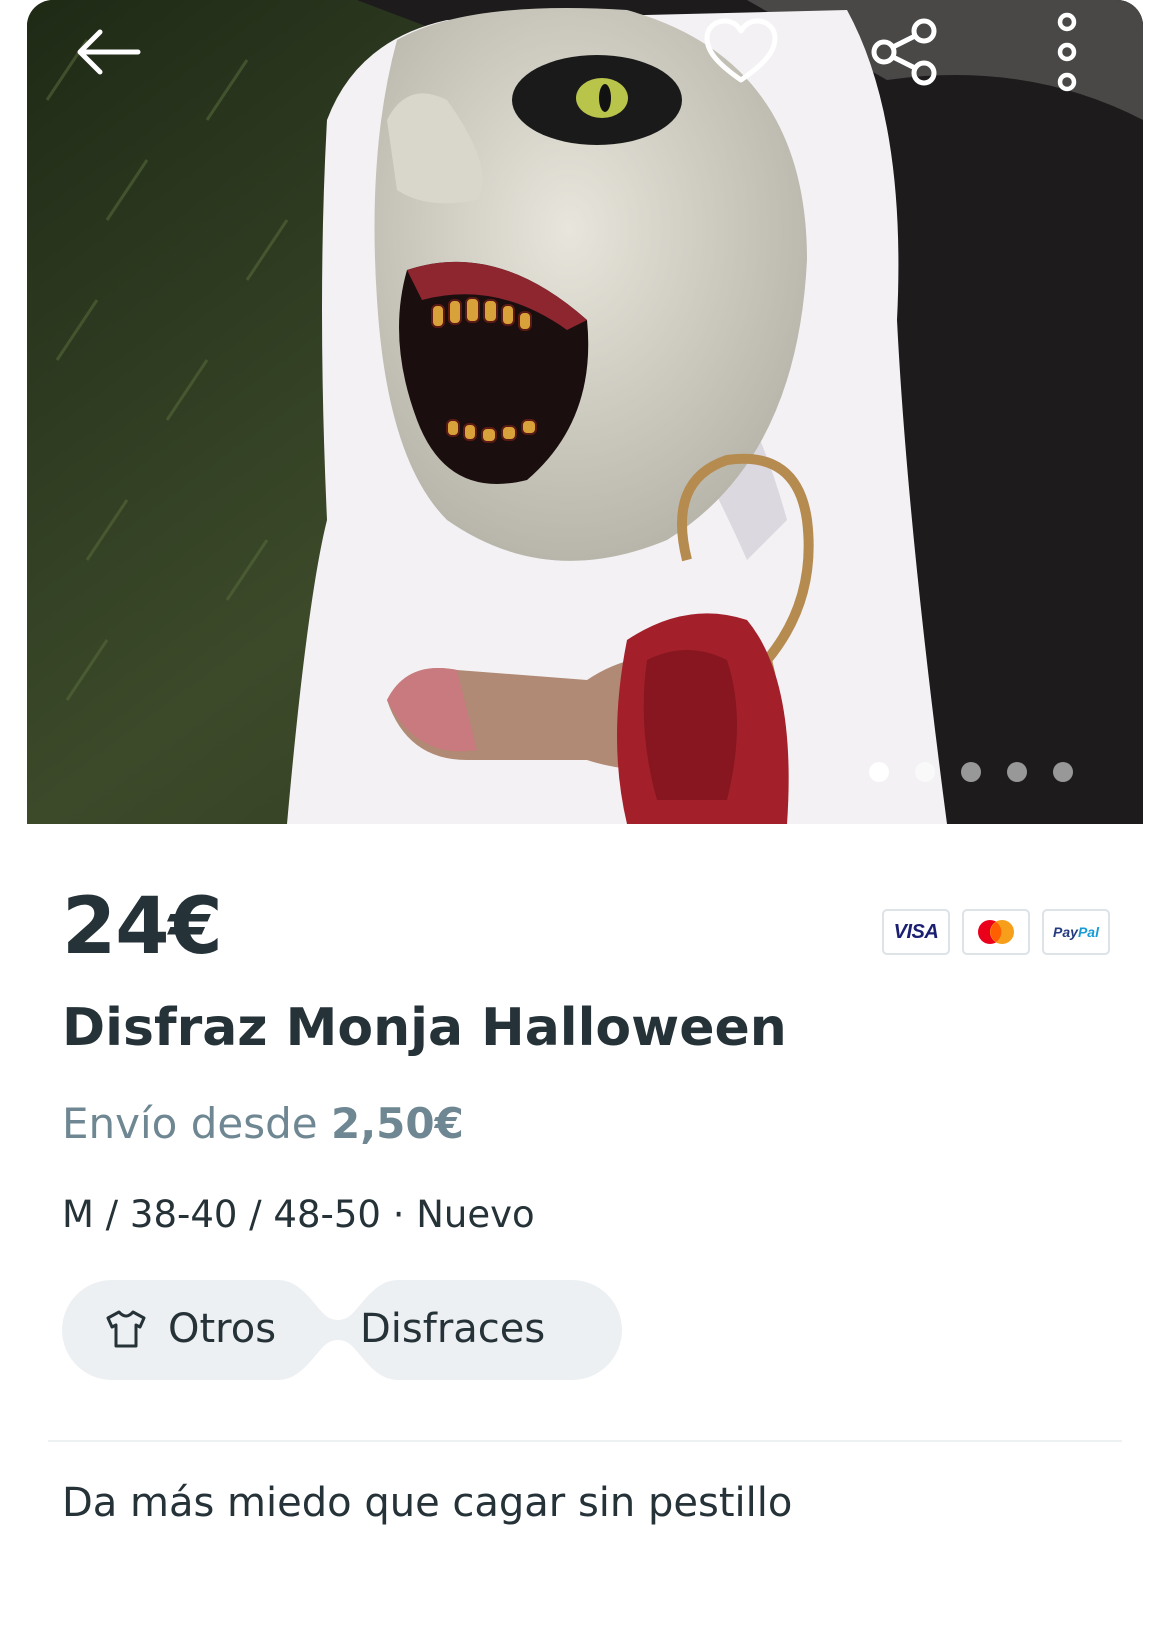 This screenshot has height=1648, width=1170. I want to click on share-button, so click(905, 52).